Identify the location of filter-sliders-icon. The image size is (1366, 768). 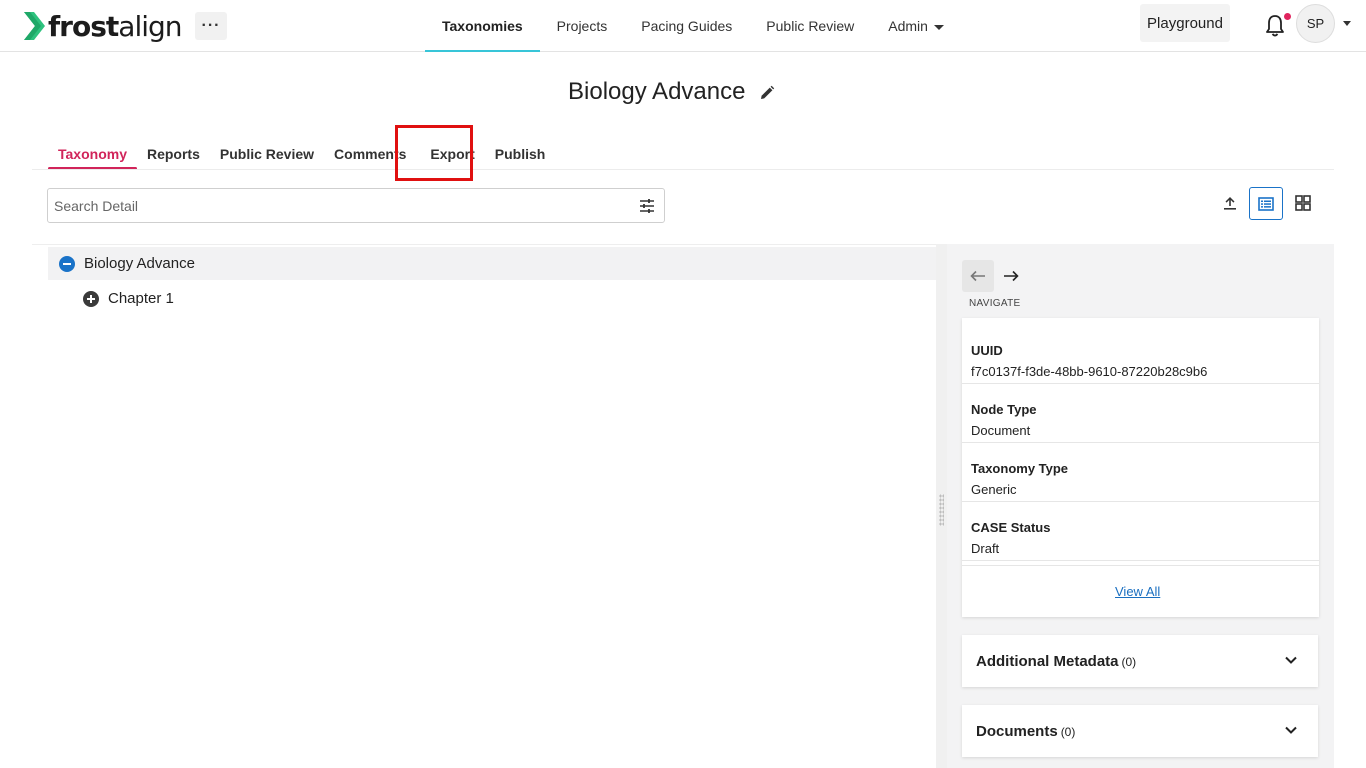
(647, 206).